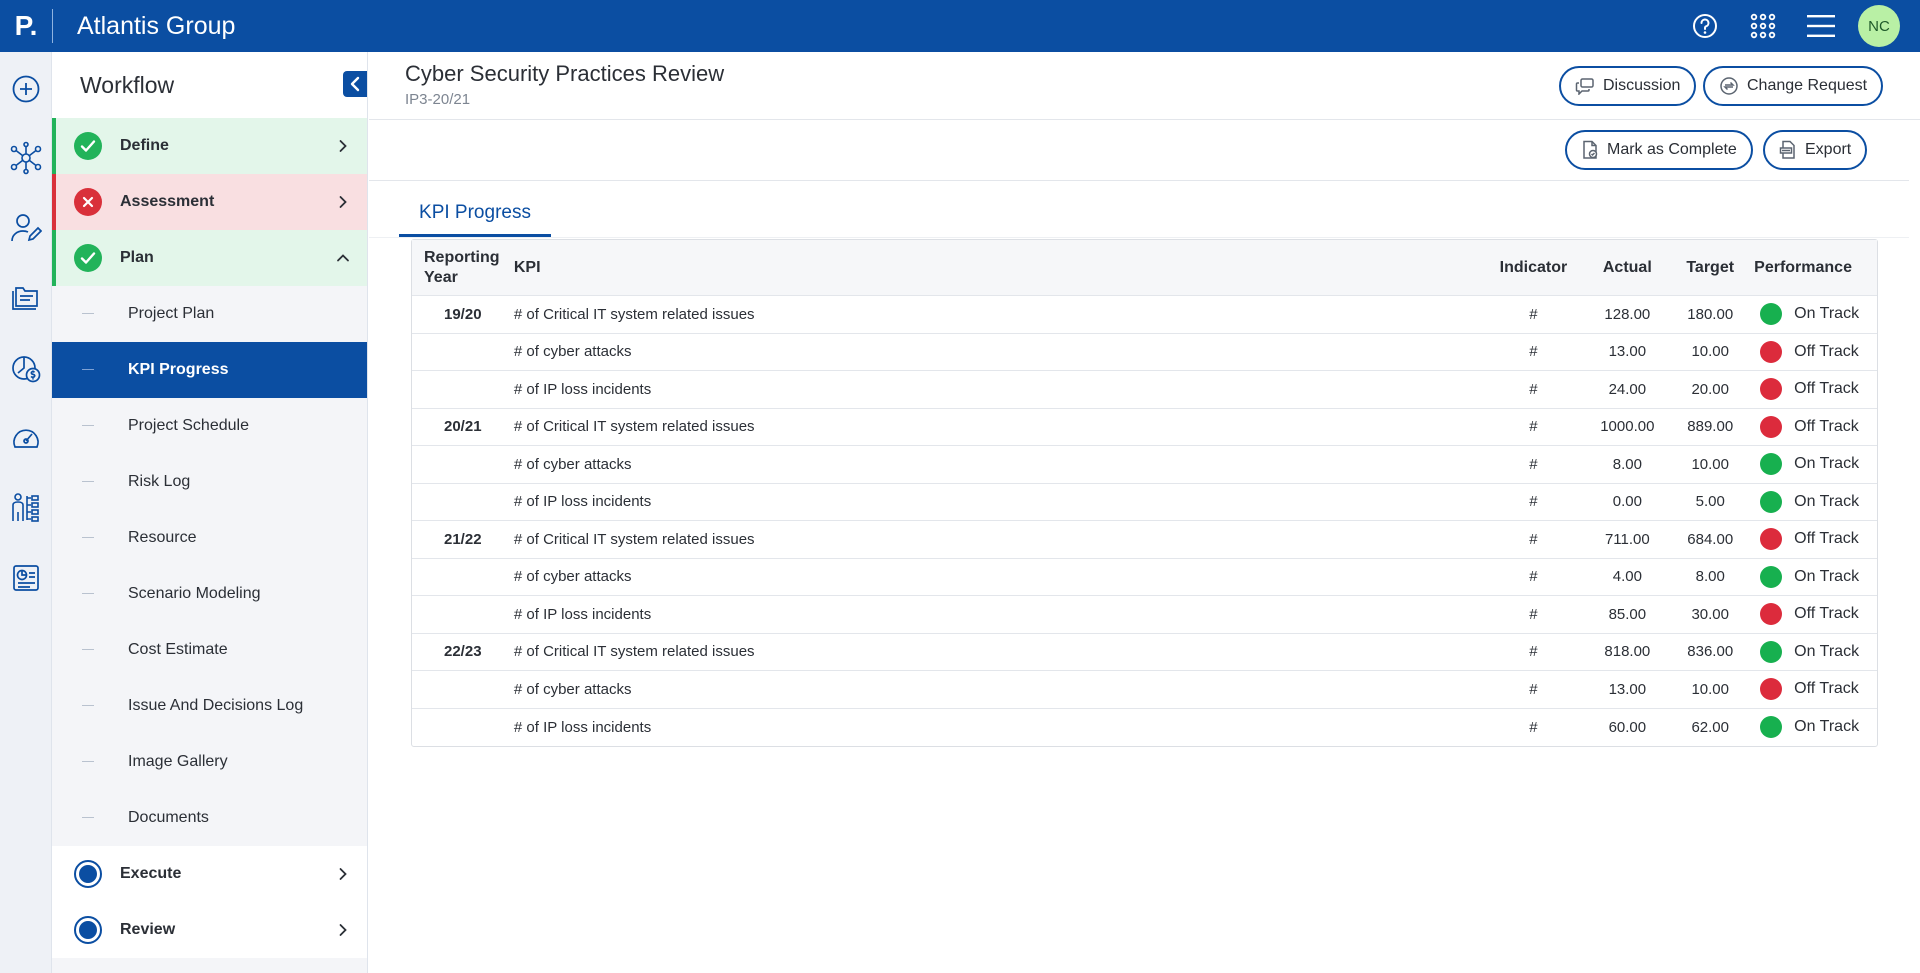  Describe the element at coordinates (343, 258) in the screenshot. I see `chevron-up-icon` at that location.